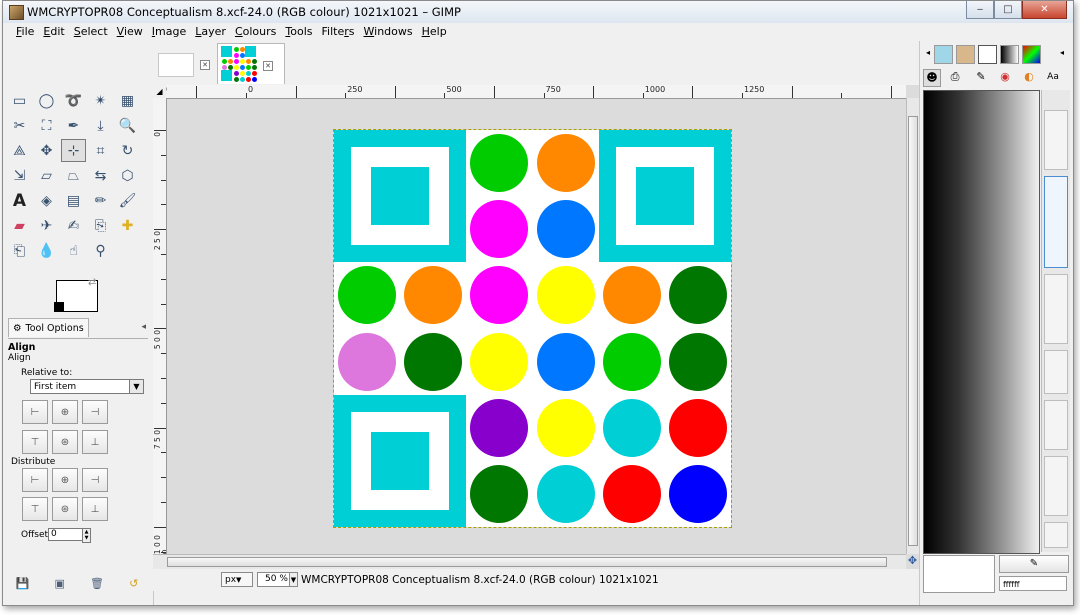 This screenshot has height=615, width=1080. What do you see at coordinates (25, 32) in the screenshot?
I see `menu-item: File` at bounding box center [25, 32].